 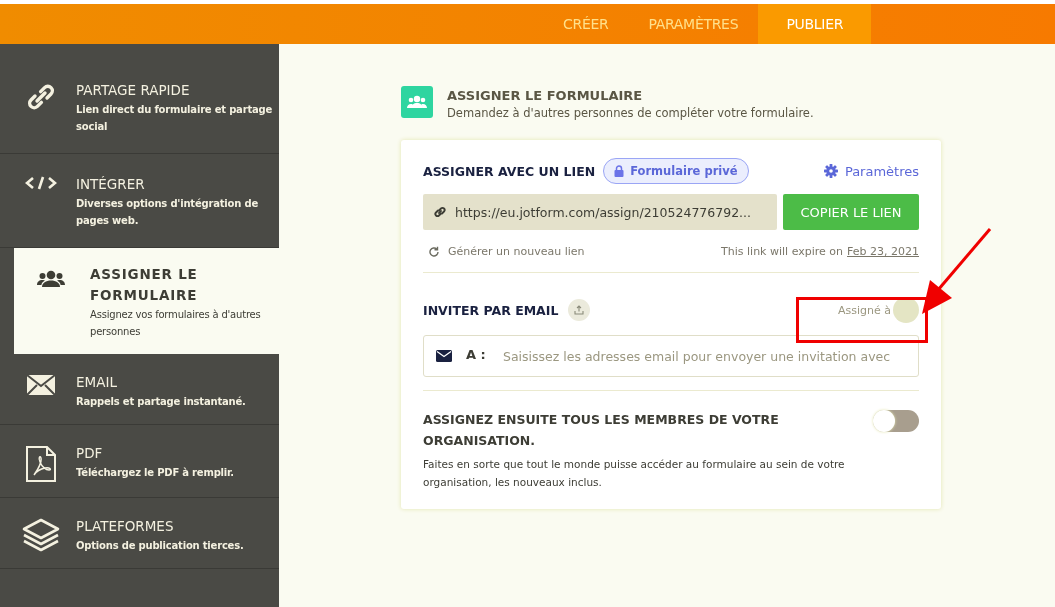 I want to click on settings-link: Paramètres, so click(x=871, y=171).